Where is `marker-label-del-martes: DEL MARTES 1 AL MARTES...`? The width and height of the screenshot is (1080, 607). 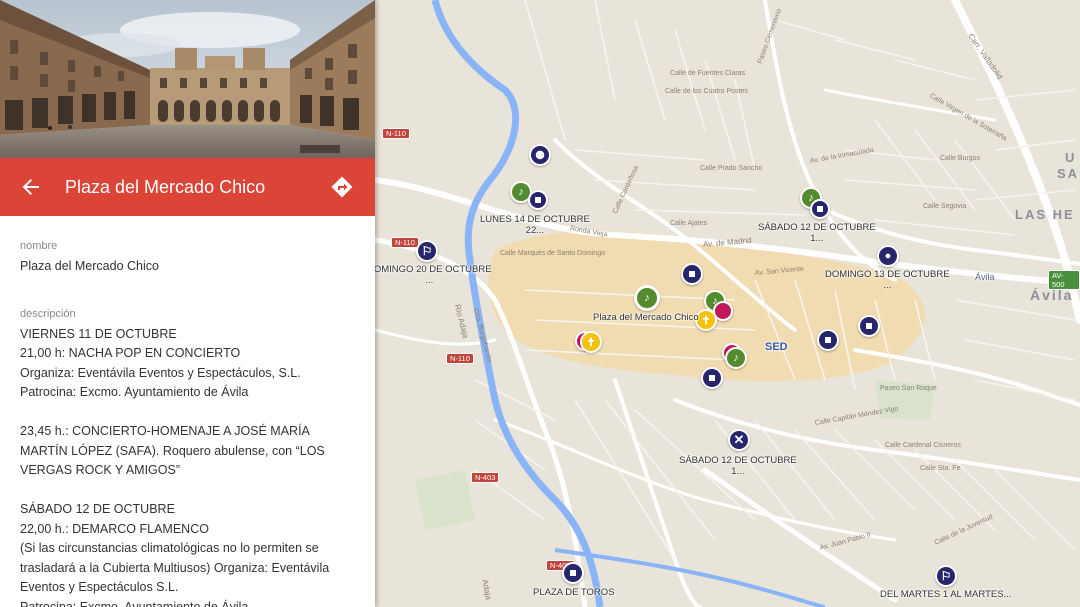 marker-label-del-martes: DEL MARTES 1 AL MARTES... is located at coordinates (946, 594).